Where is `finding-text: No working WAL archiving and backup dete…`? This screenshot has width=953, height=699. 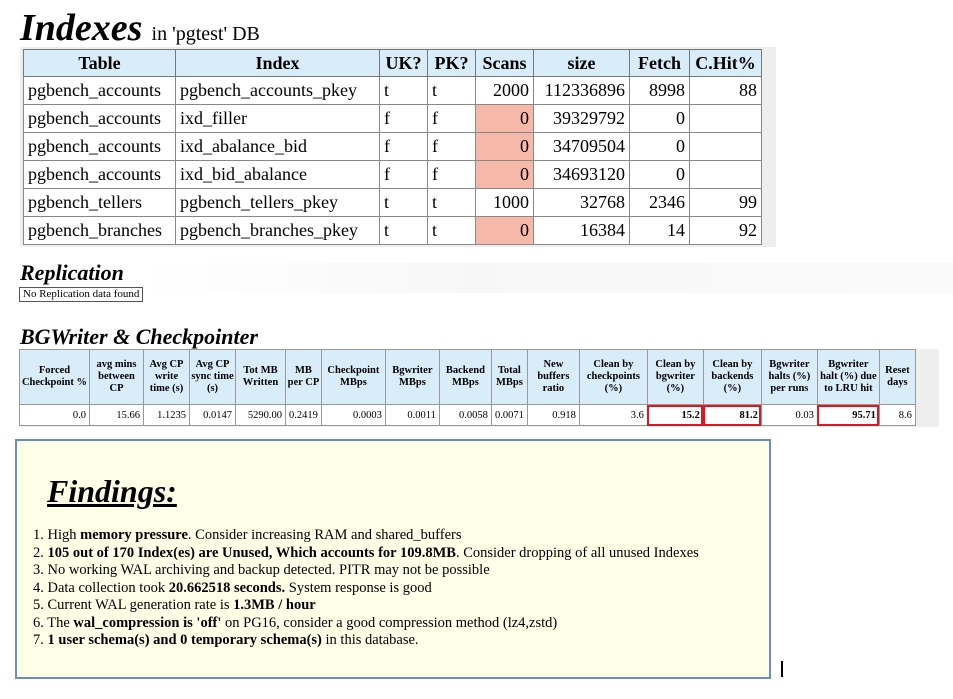
finding-text: No working WAL archiving and backup dete… is located at coordinates (268, 570).